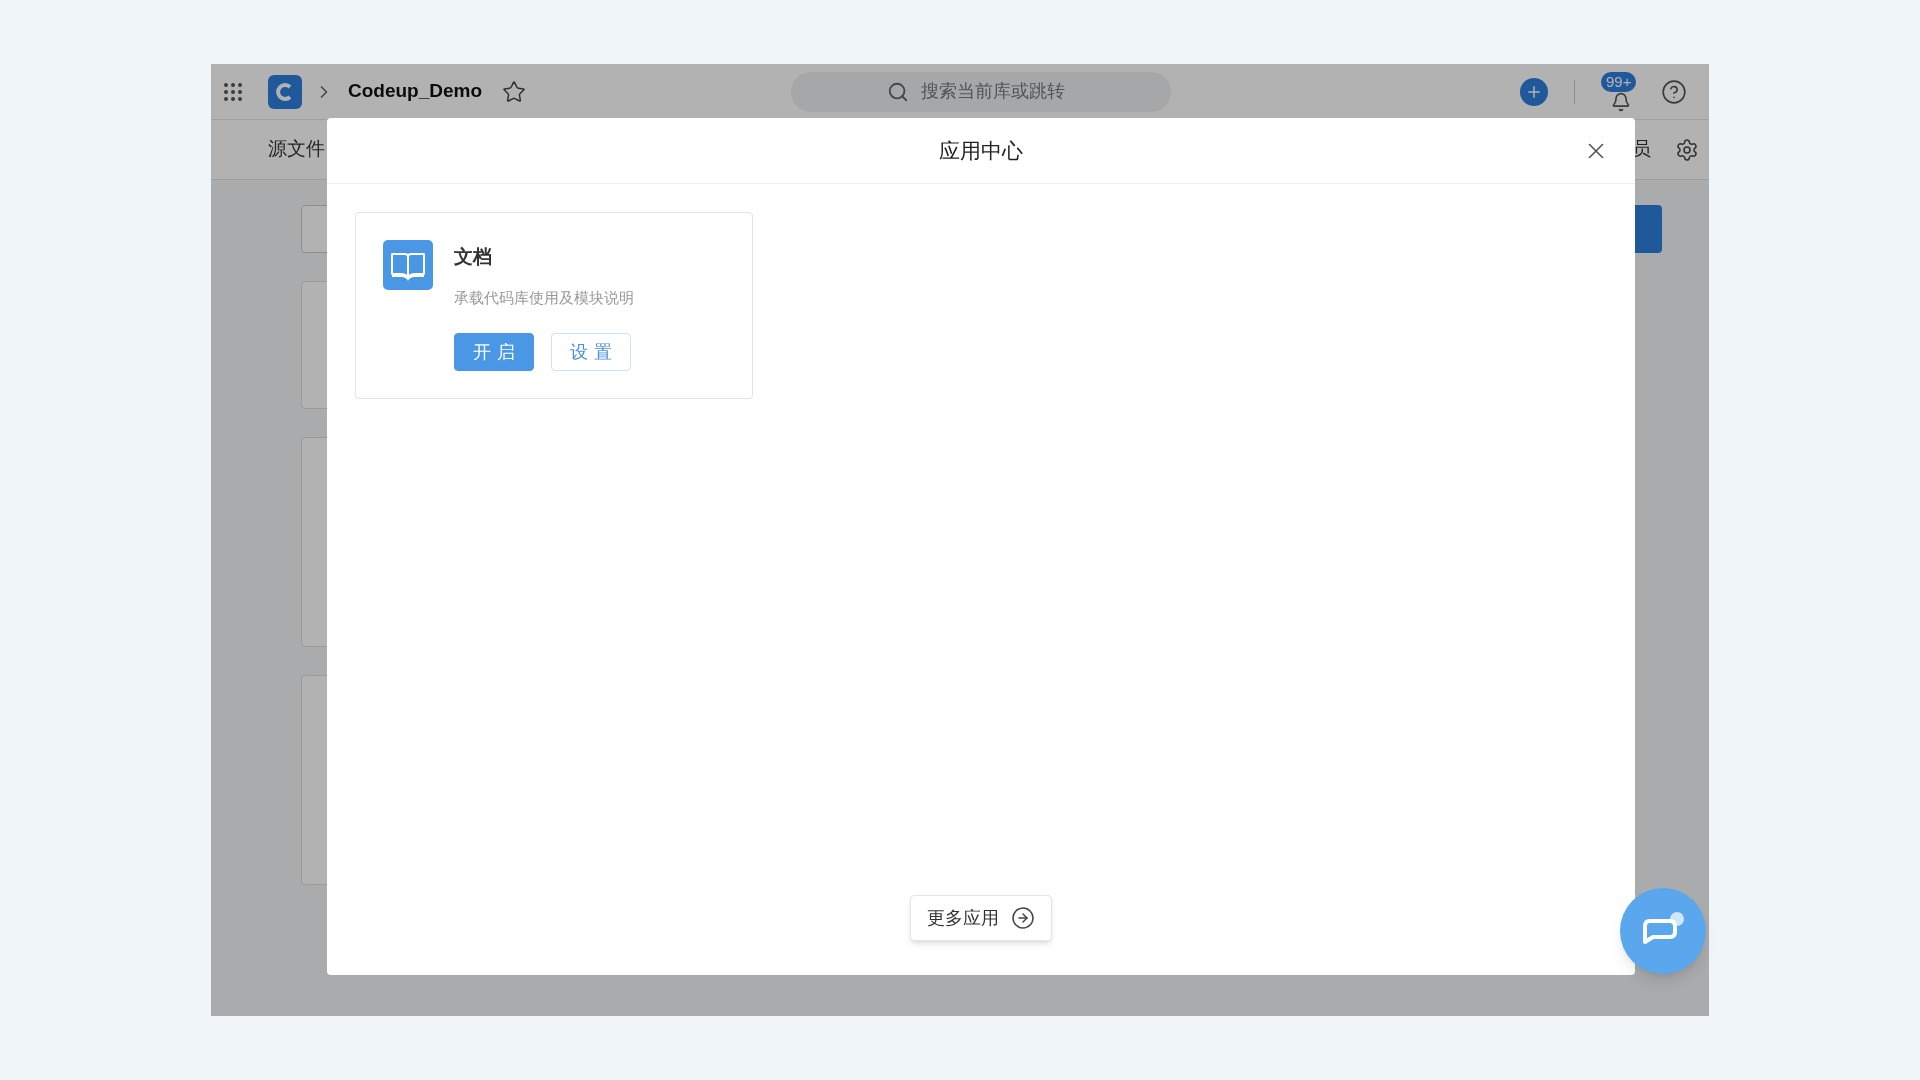 The width and height of the screenshot is (1920, 1080). Describe the element at coordinates (1621, 101) in the screenshot. I see `bell-icon` at that location.